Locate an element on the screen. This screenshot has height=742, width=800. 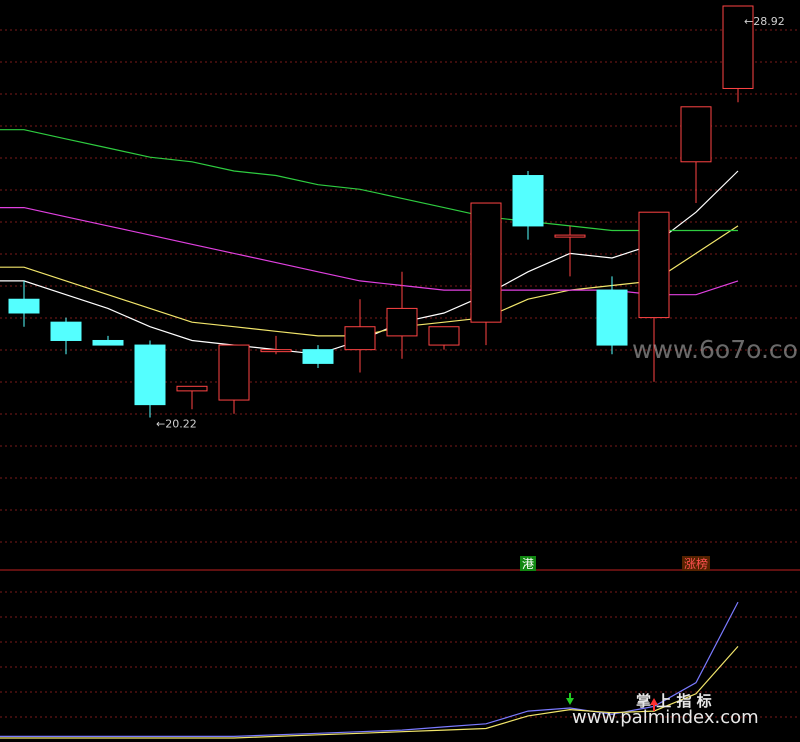
watermark-bottom: www.palmindex.com is located at coordinates (665, 717).